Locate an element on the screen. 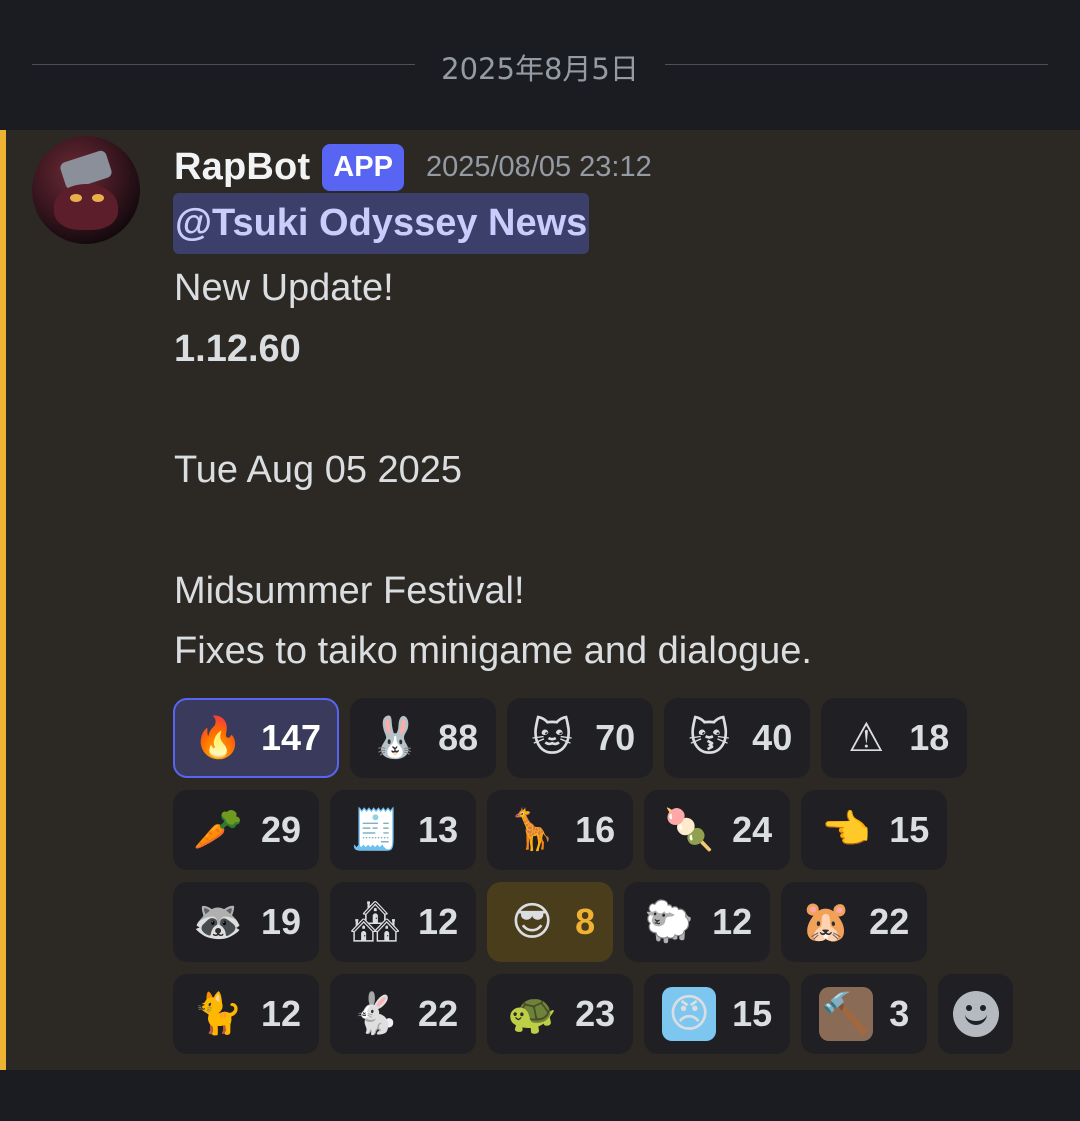  receipt-icon: 🧾 is located at coordinates (375, 830).